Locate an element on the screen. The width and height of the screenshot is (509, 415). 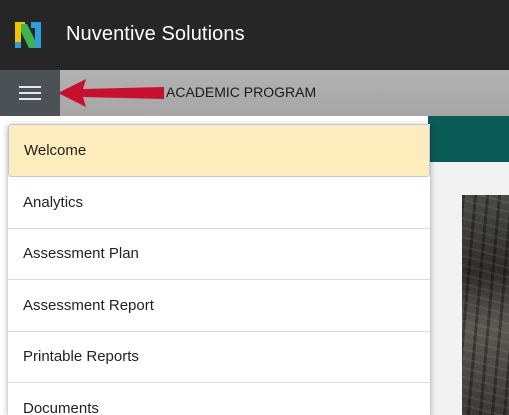
menu-item-label: Analytics is located at coordinates (53, 202).